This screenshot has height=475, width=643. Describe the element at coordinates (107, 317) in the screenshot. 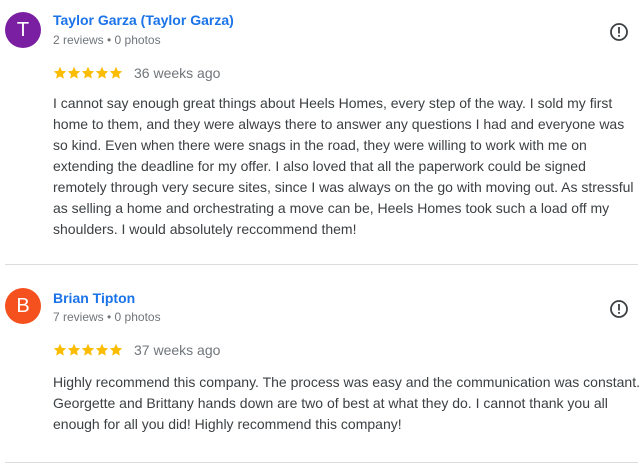

I see `reviewer-meta: 7 reviews • 0 photos` at that location.